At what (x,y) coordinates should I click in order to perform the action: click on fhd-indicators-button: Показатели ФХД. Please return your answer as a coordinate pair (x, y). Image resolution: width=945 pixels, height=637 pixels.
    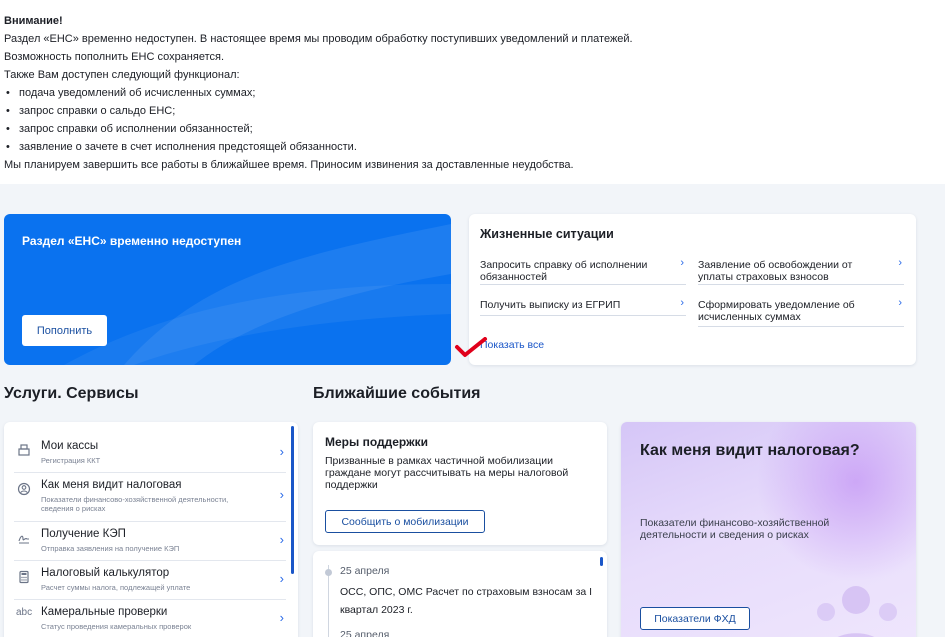
    Looking at the image, I should click on (695, 618).